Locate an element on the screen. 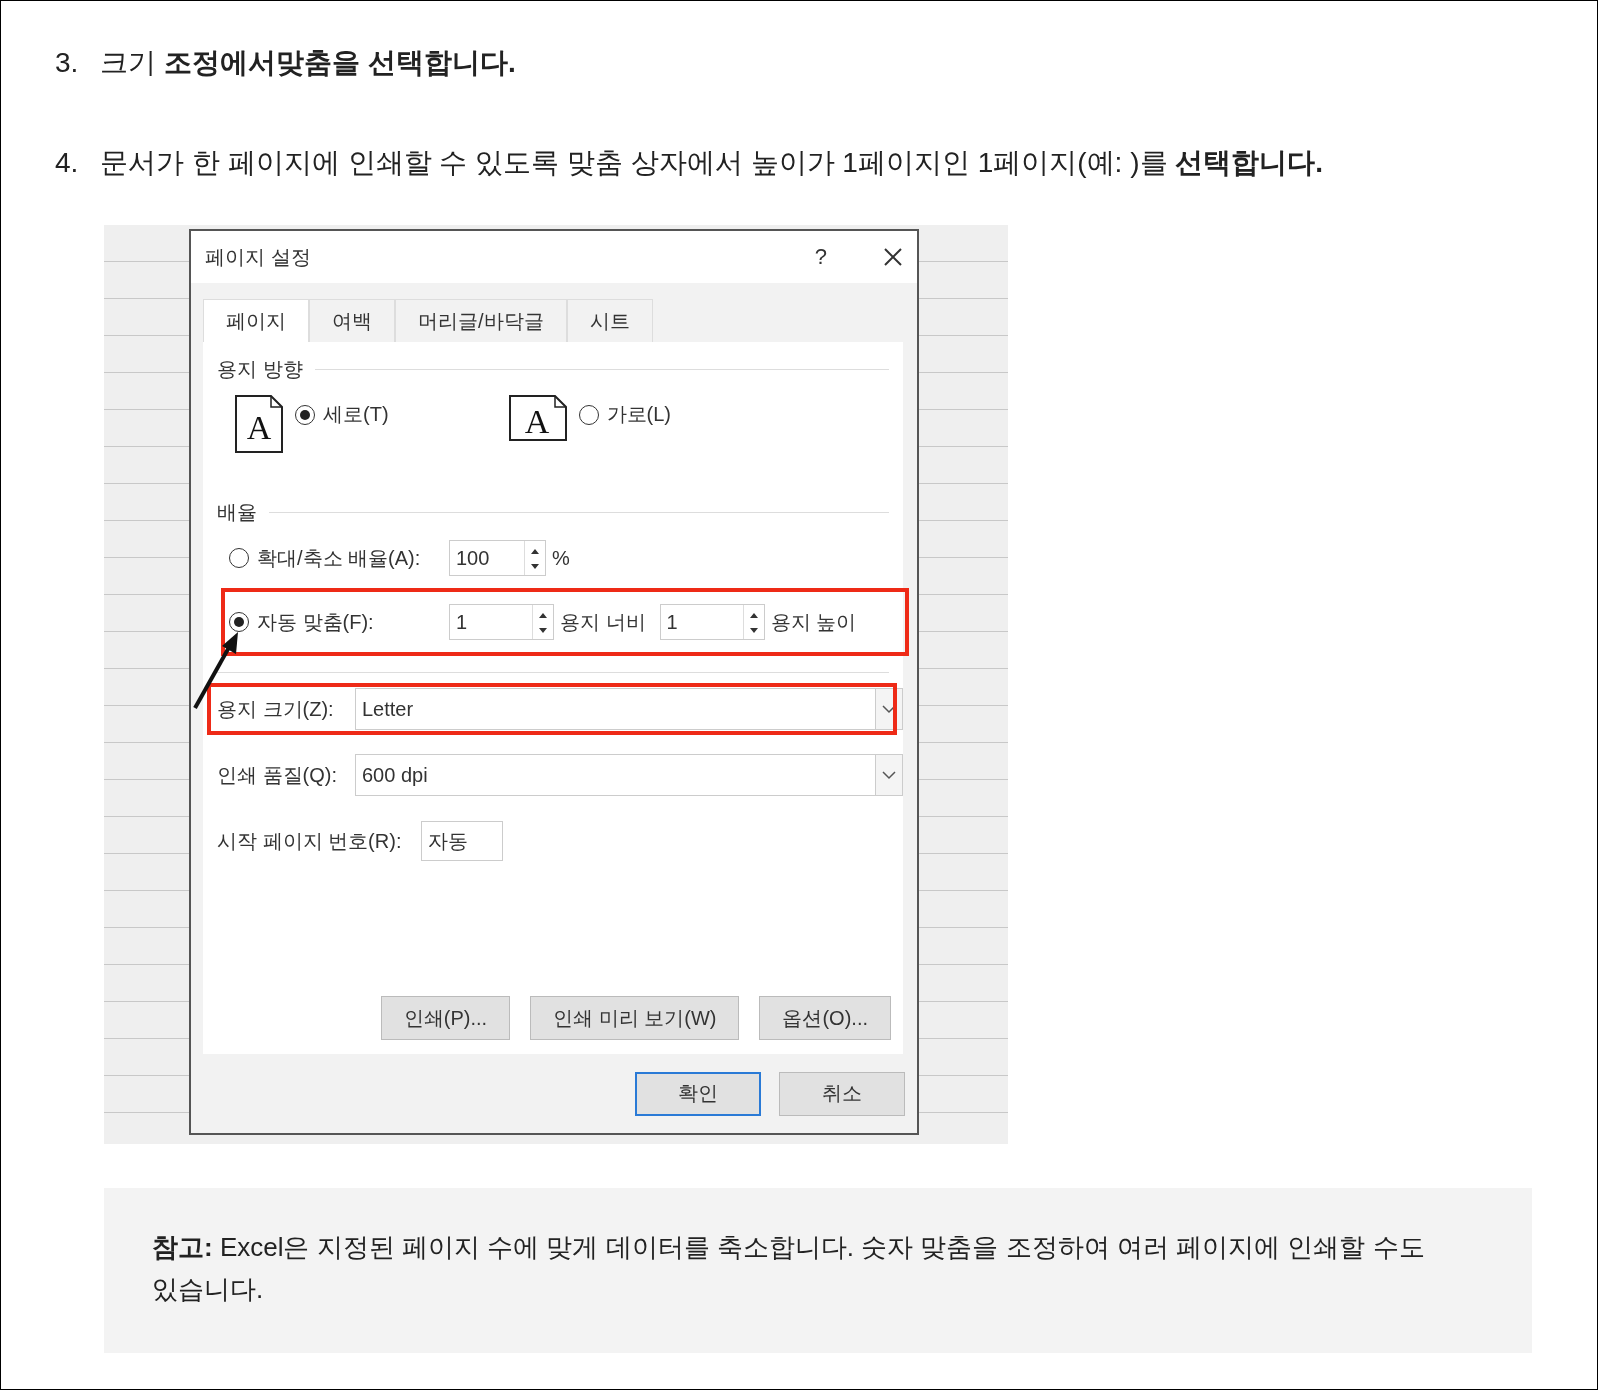 Image resolution: width=1598 pixels, height=1390 pixels. help-button: ? is located at coordinates (820, 257).